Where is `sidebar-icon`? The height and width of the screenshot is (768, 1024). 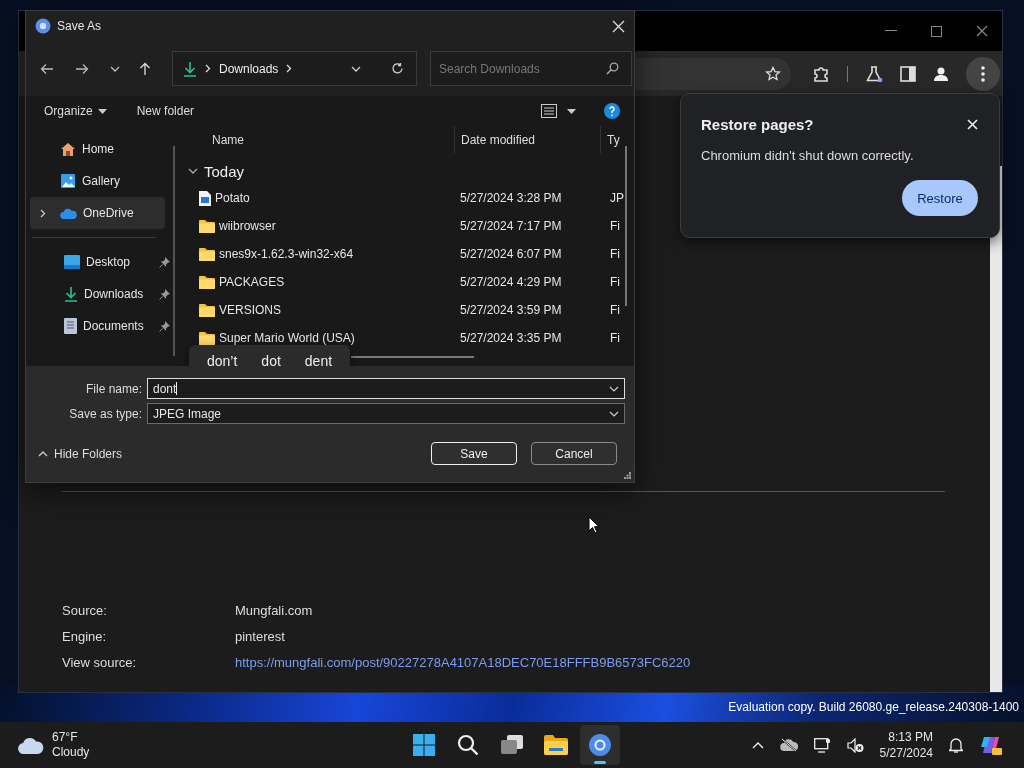
sidebar-icon is located at coordinates (908, 73).